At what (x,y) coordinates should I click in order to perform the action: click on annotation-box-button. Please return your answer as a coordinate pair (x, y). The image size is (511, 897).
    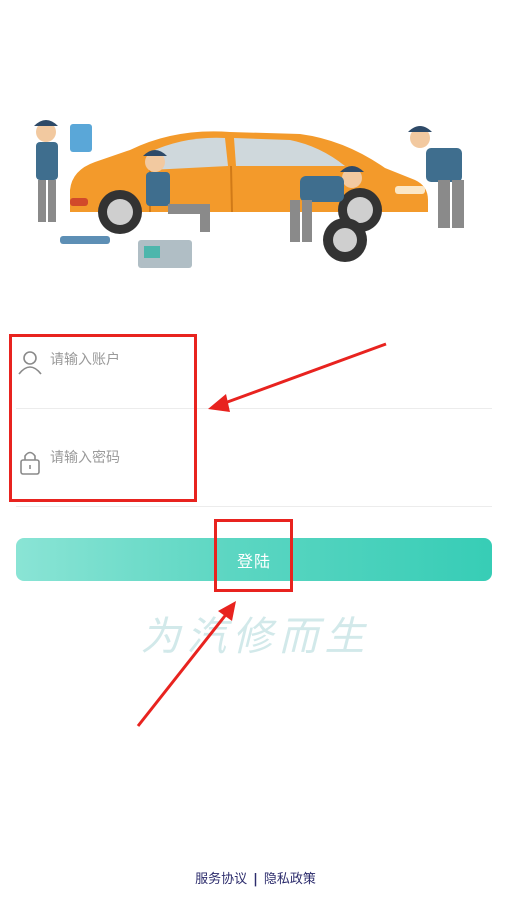
    Looking at the image, I should click on (253, 555).